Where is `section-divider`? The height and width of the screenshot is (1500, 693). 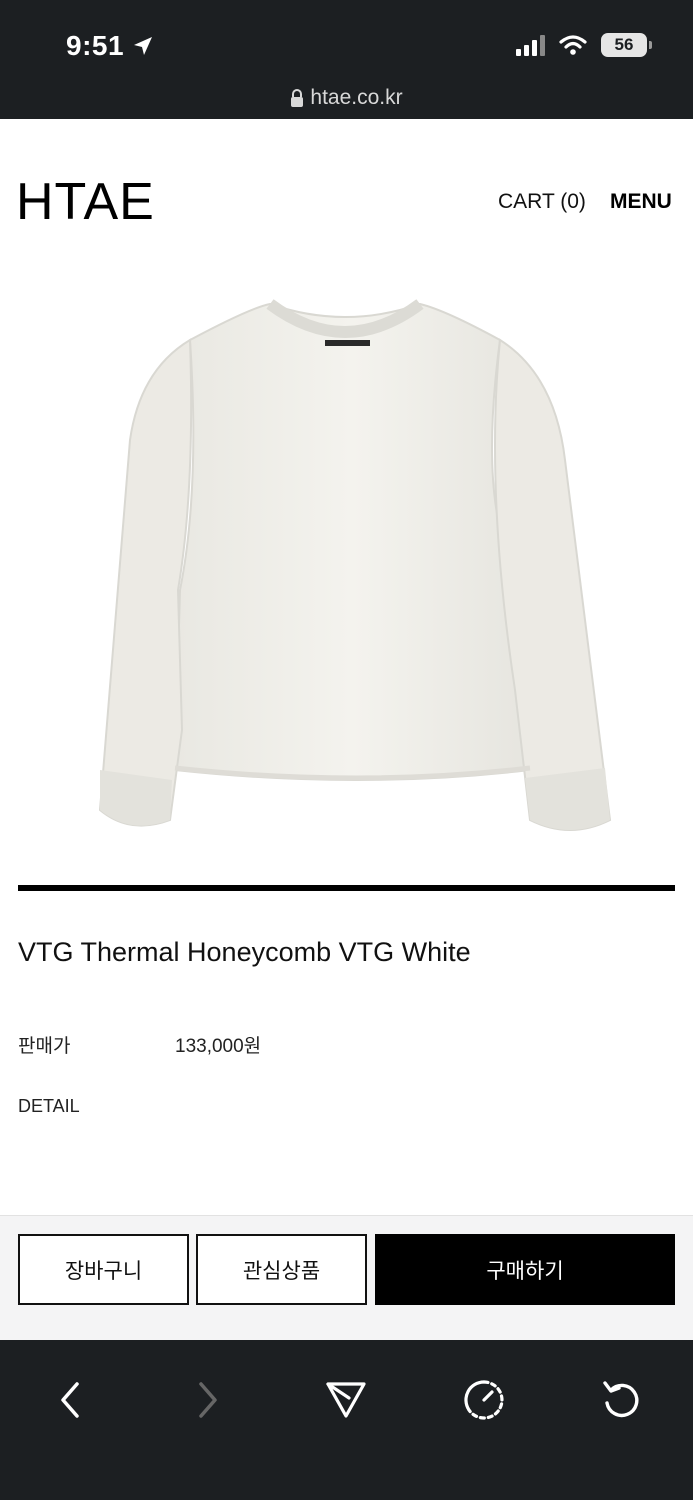
section-divider is located at coordinates (346, 888).